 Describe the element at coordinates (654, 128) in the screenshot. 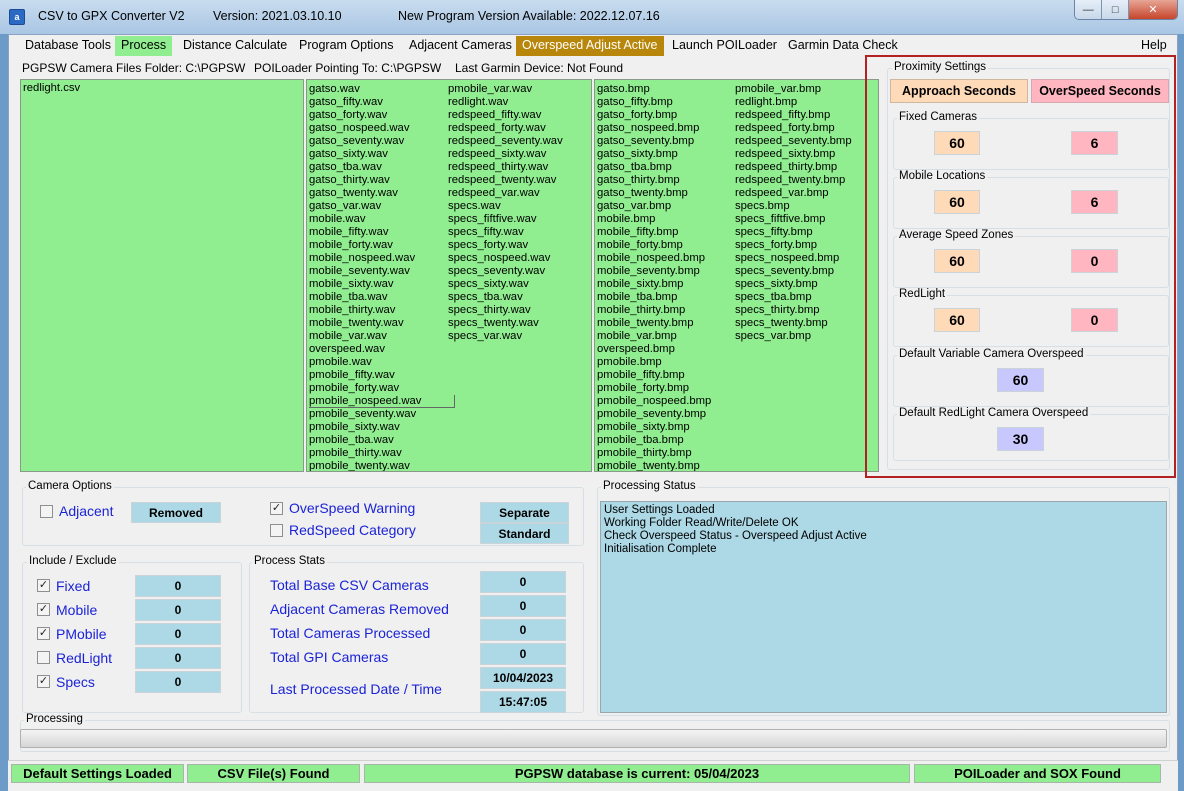

I see `bmp-file-item: gatso_nospeed.bmp` at that location.